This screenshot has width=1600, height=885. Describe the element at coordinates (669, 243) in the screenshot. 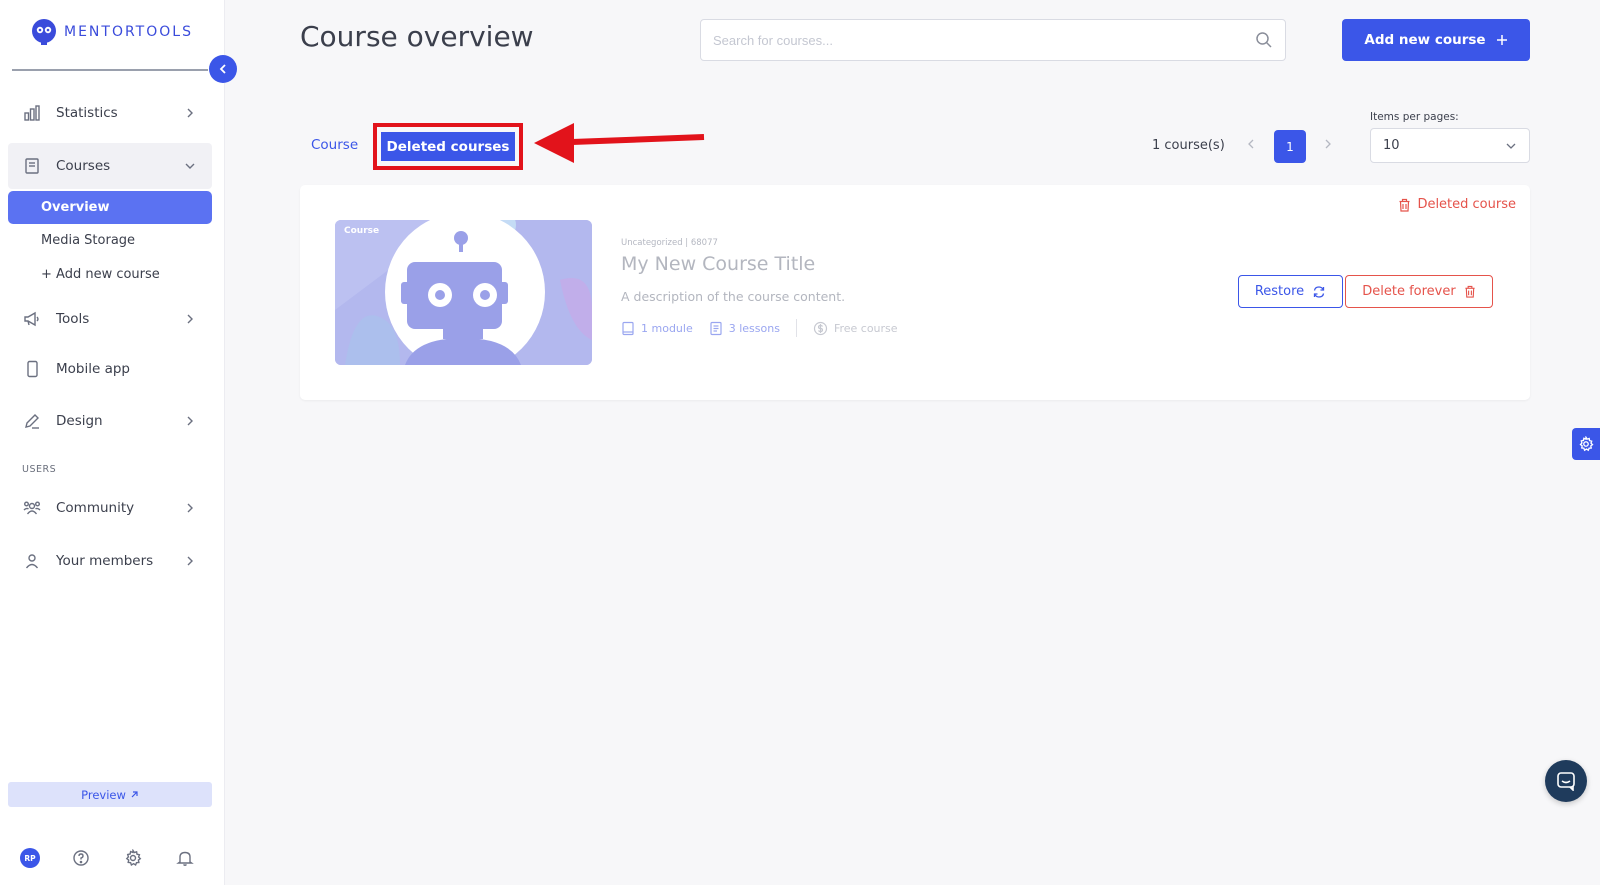

I see `course-meta: Uncategorized | 68077` at that location.